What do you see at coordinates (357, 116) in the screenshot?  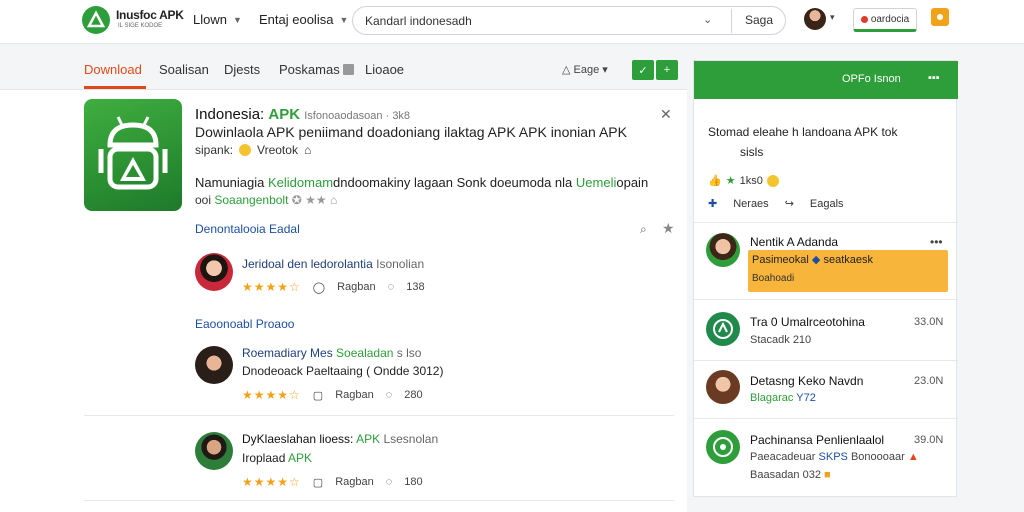 I see `app-title-meta: Isfonoaodasoan · 3k8` at bounding box center [357, 116].